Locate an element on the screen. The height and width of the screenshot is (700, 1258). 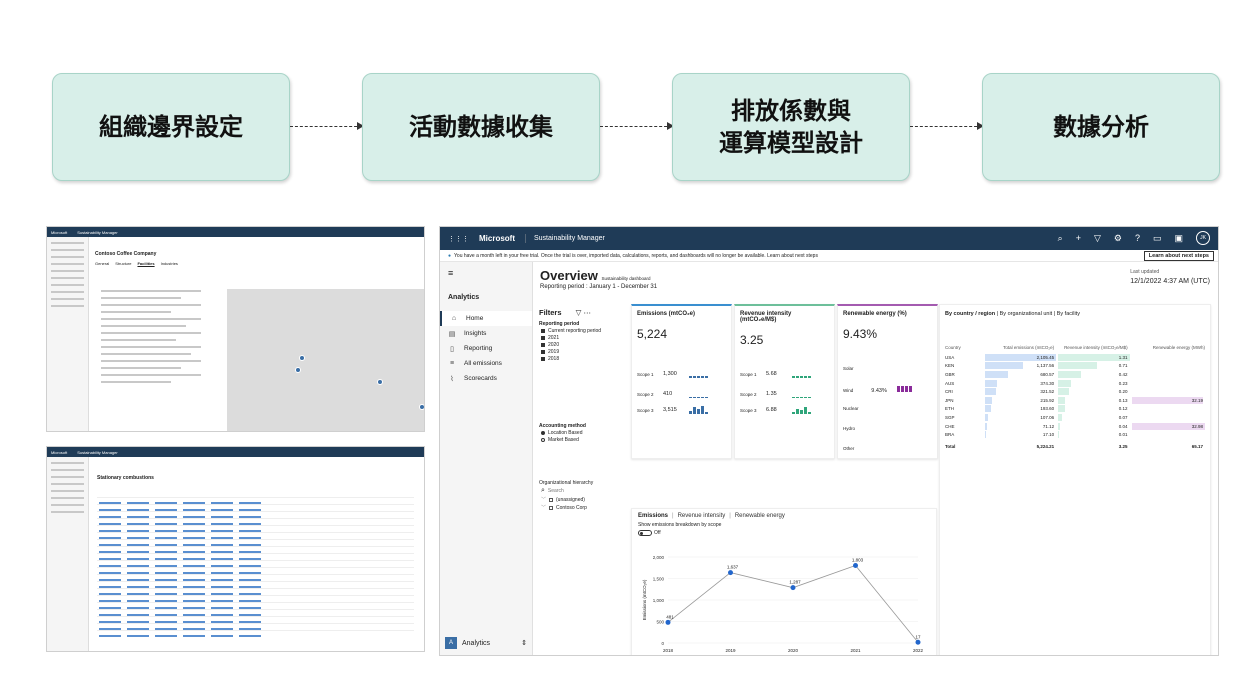
filter-icon: ▽ ⋯ is located at coordinates (583, 312).